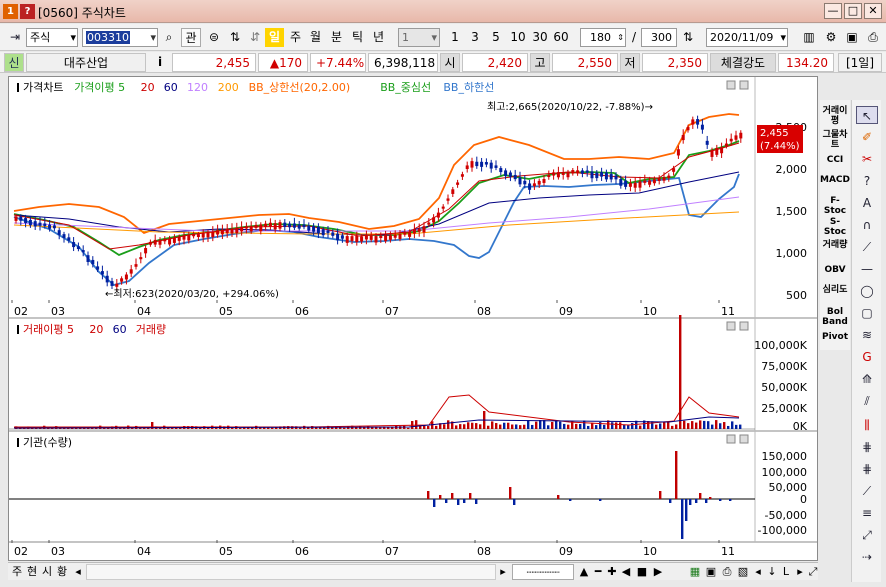  Describe the element at coordinates (867, 115) in the screenshot. I see `cursor-icon: ↖` at that location.